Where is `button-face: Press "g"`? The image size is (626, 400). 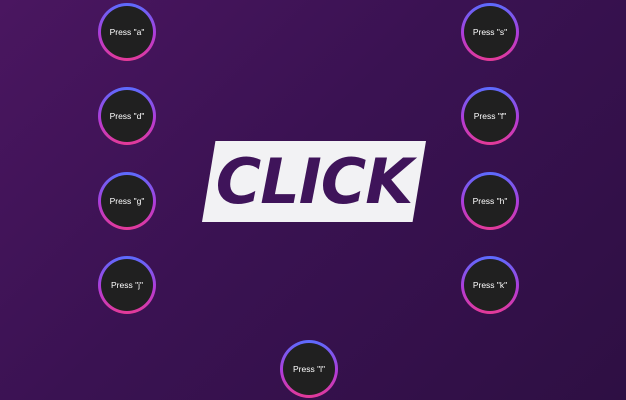
button-face: Press "g" is located at coordinates (127, 201).